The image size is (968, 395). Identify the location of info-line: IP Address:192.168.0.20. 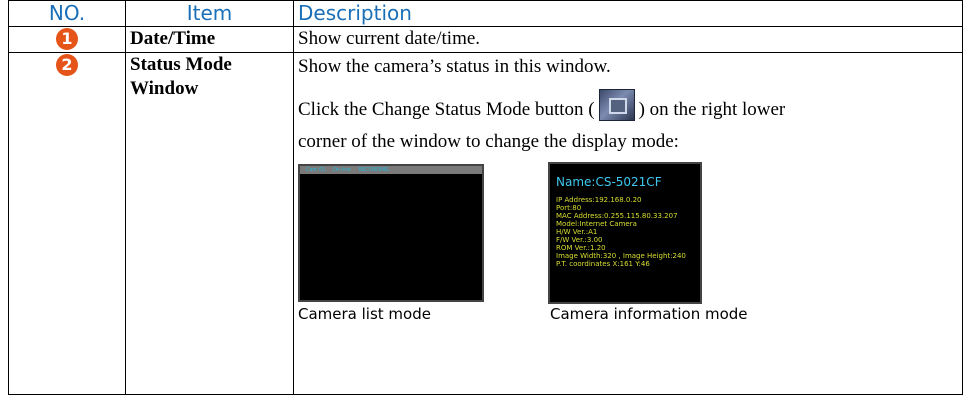
(599, 200).